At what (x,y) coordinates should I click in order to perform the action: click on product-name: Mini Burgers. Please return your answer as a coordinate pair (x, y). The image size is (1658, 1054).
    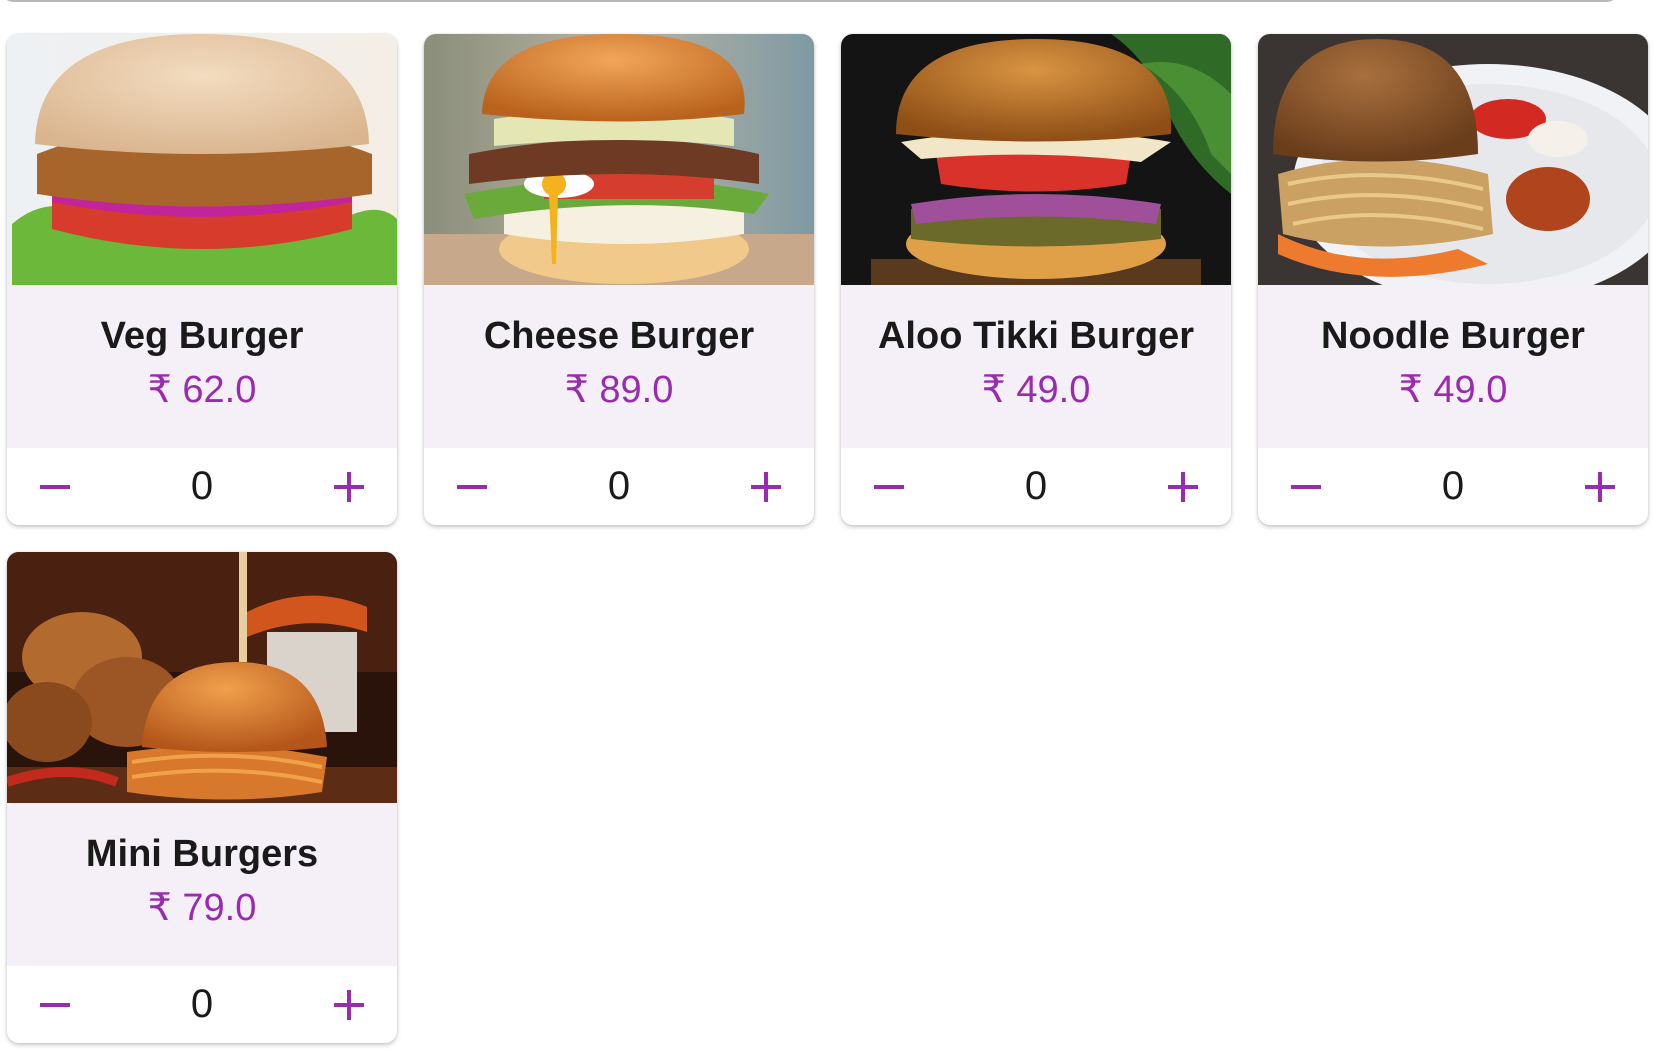
    Looking at the image, I should click on (202, 853).